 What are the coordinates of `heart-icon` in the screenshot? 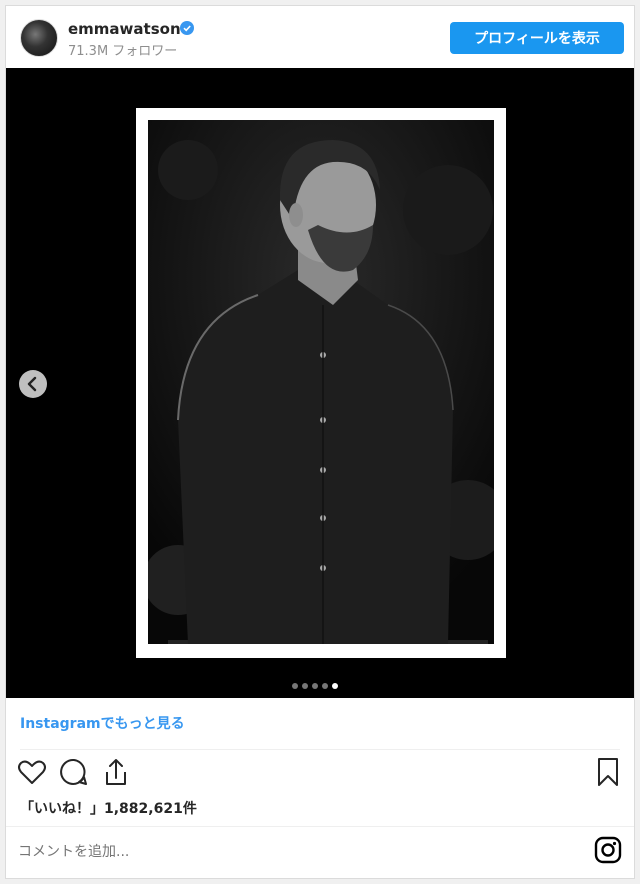 It's located at (32, 772).